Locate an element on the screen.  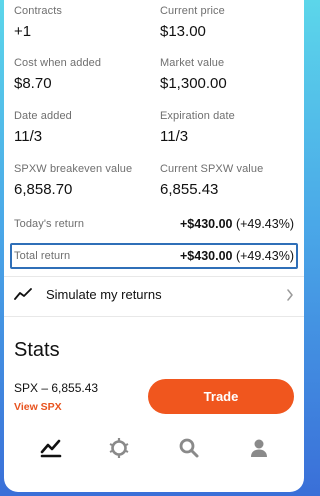
detail-current-price: Current price $13.00 is located at coordinates (230, 22).